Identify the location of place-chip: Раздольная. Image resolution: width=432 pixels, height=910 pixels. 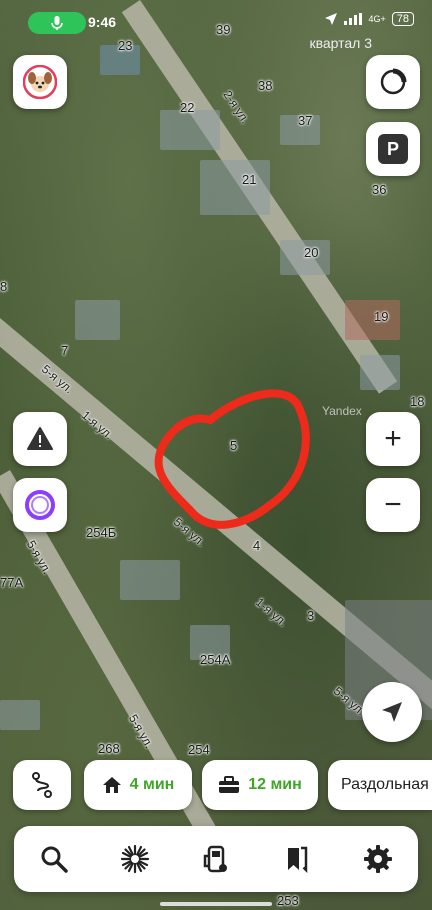
(380, 785).